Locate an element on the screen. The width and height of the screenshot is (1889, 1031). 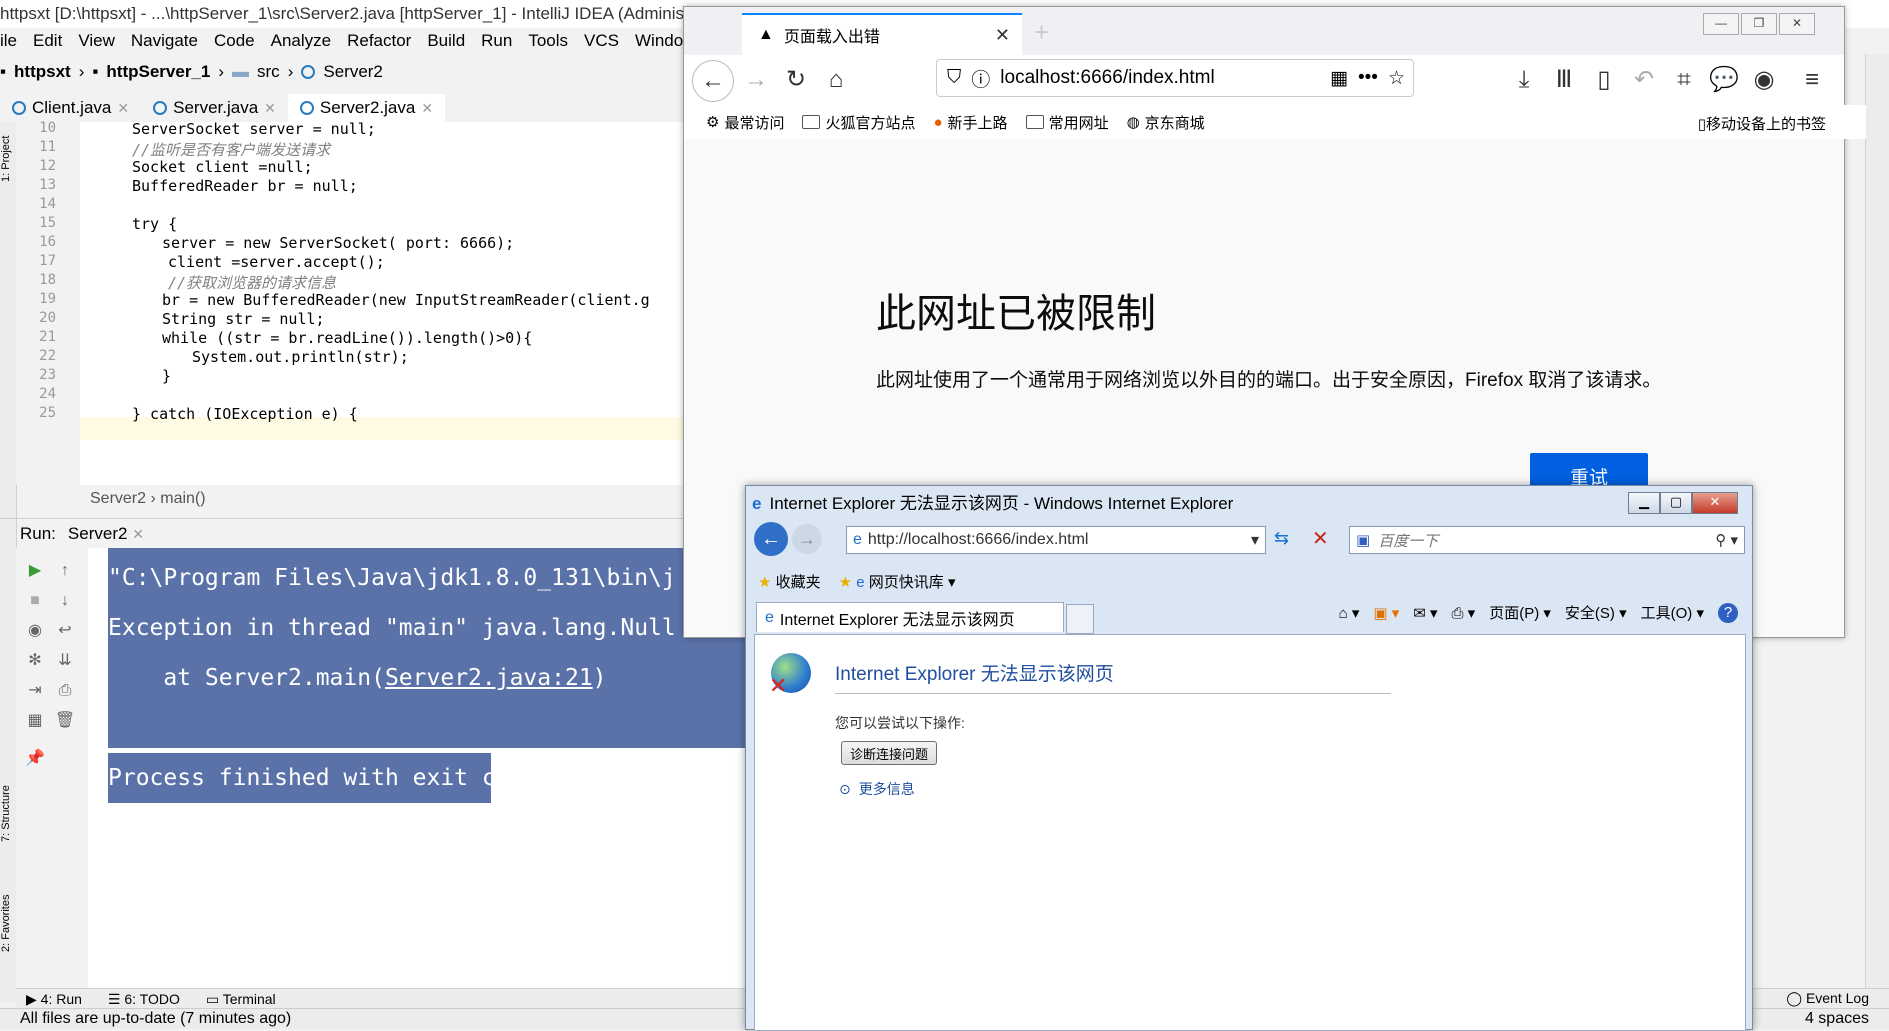
run-tab: Server2 ✕ is located at coordinates (106, 534).